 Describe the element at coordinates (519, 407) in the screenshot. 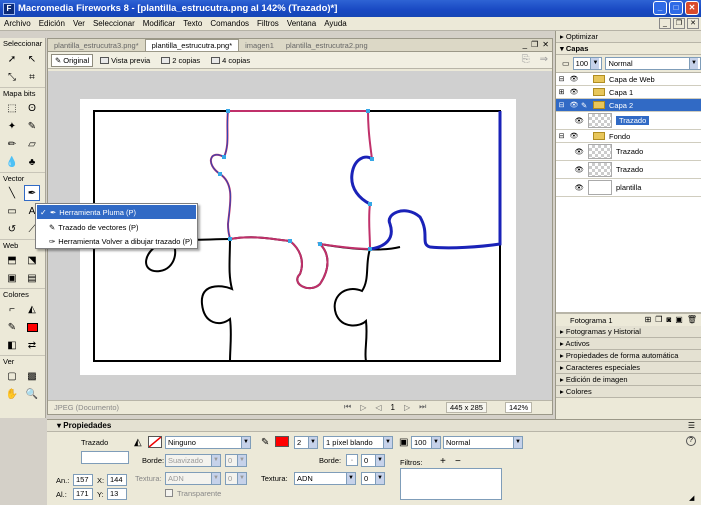

I see `zoom-select: 142%` at that location.